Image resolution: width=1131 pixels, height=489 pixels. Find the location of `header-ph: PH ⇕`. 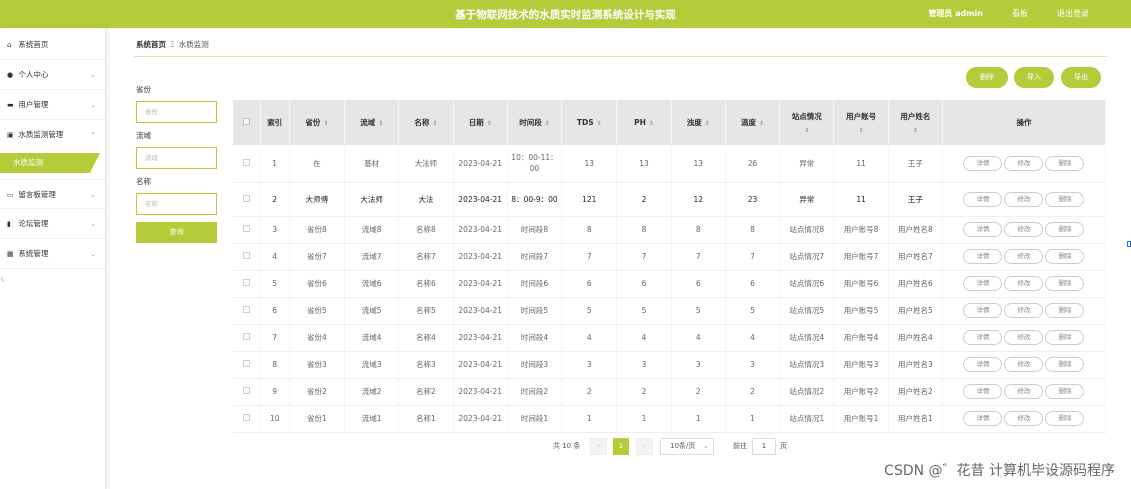

header-ph: PH ⇕ is located at coordinates (644, 122).